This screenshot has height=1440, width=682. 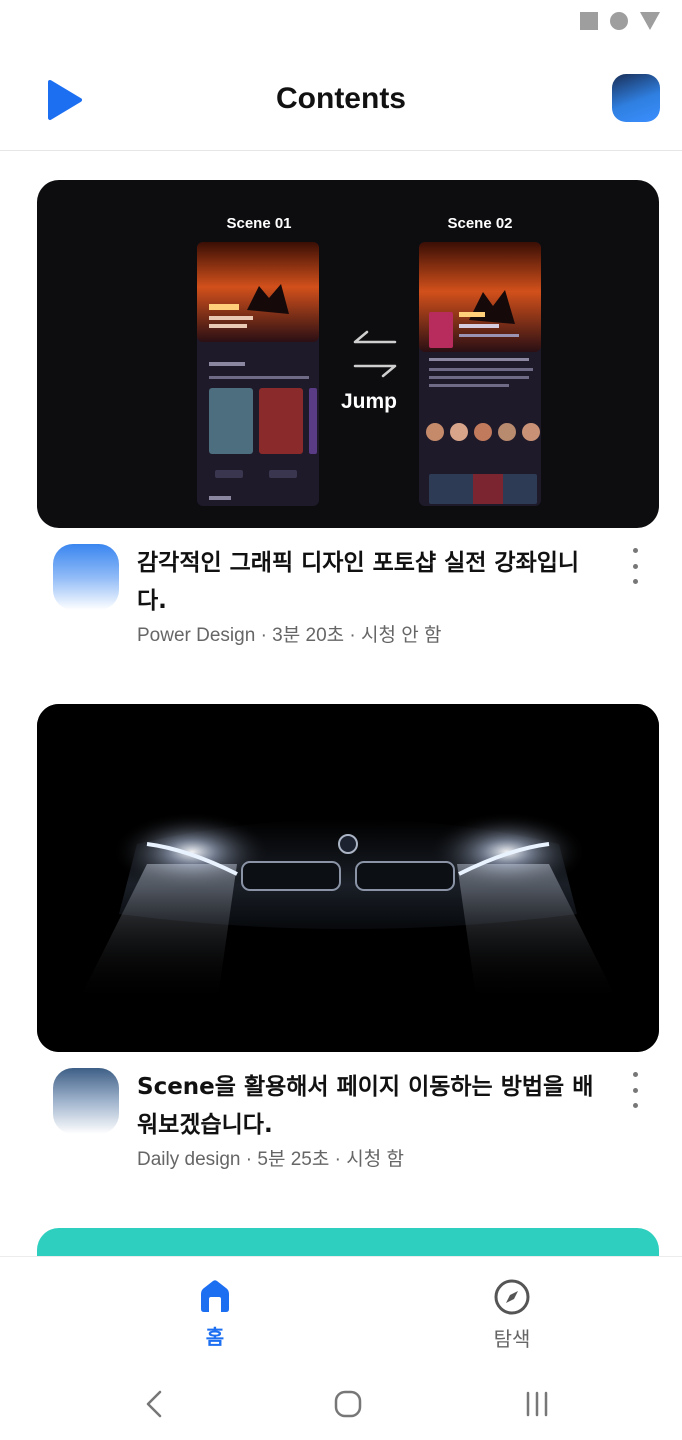 What do you see at coordinates (341, 98) in the screenshot?
I see `page-title: Contents` at bounding box center [341, 98].